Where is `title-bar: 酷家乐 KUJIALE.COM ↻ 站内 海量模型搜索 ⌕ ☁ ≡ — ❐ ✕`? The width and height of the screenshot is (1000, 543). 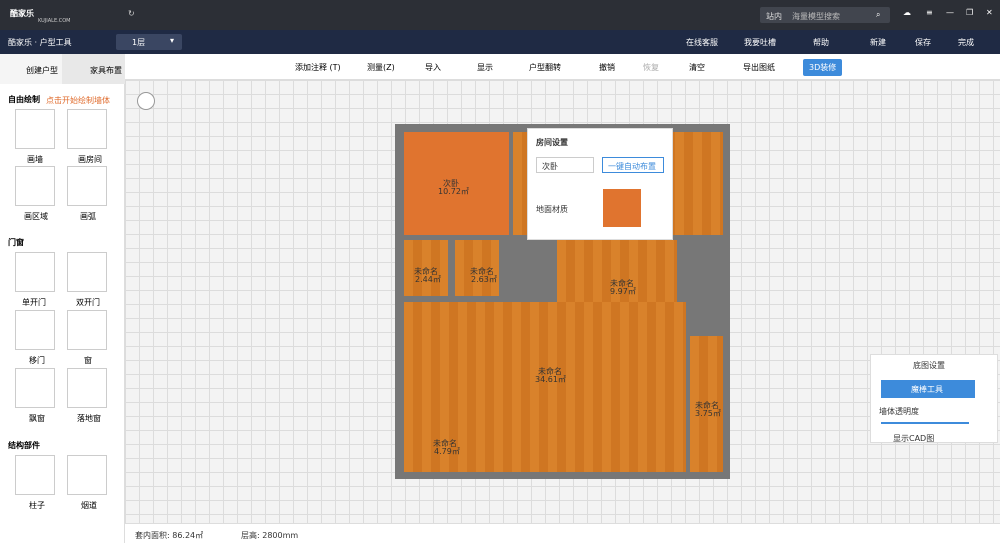 title-bar: 酷家乐 KUJIALE.COM ↻ 站内 海量模型搜索 ⌕ ☁ ≡ — ❐ ✕ is located at coordinates (500, 15).